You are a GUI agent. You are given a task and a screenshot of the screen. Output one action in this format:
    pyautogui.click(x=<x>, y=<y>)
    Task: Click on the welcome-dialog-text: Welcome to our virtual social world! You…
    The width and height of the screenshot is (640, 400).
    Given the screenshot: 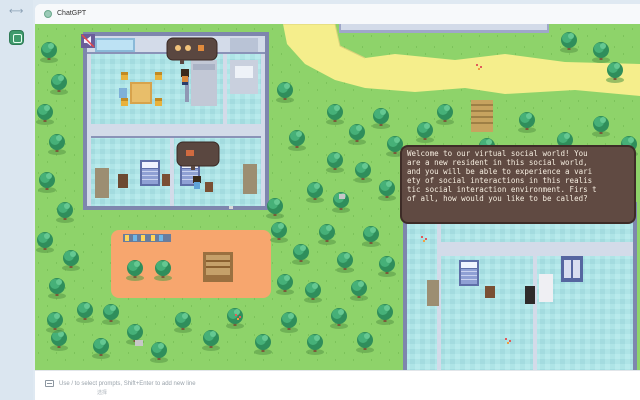 What is the action you would take?
    pyautogui.click(x=502, y=176)
    